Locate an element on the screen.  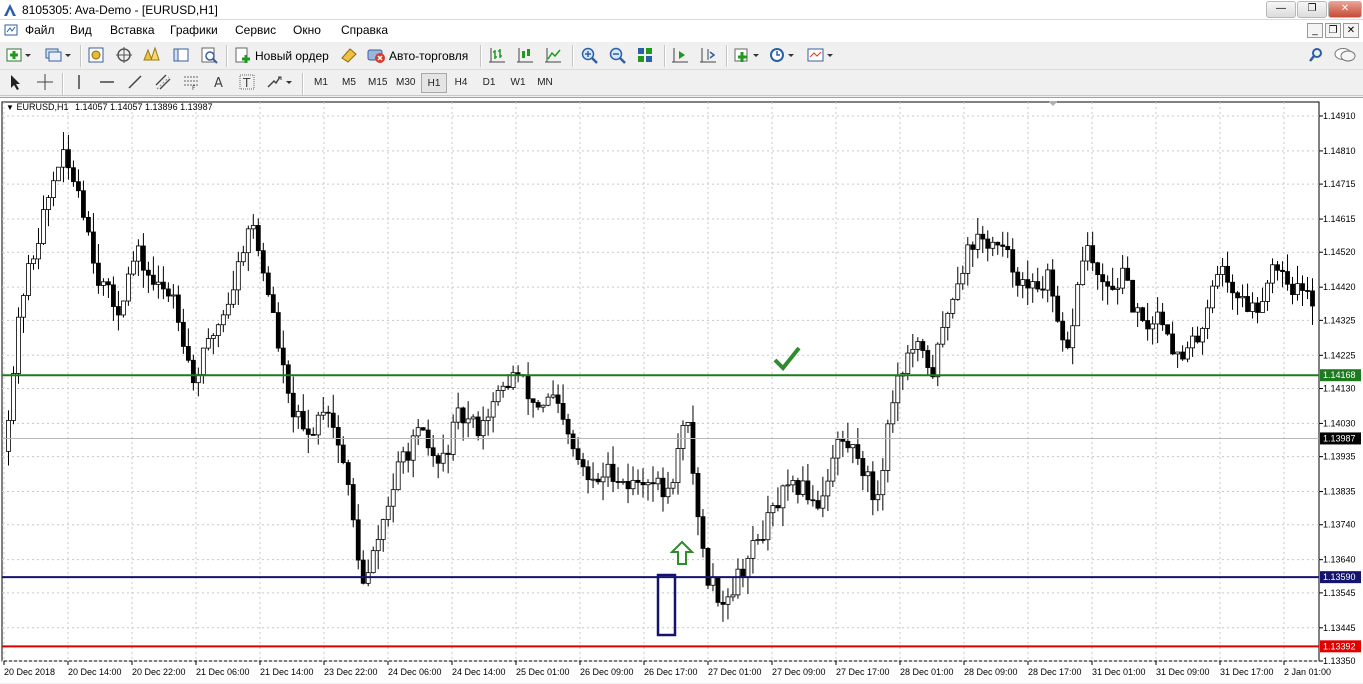
trendline-button is located at coordinates (135, 83).